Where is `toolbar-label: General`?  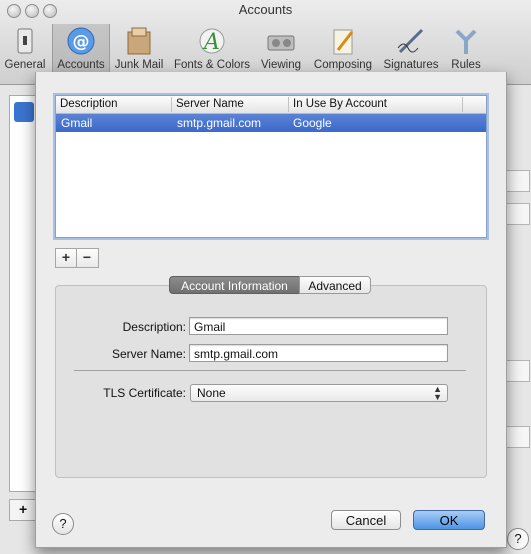
toolbar-label: General is located at coordinates (25, 65).